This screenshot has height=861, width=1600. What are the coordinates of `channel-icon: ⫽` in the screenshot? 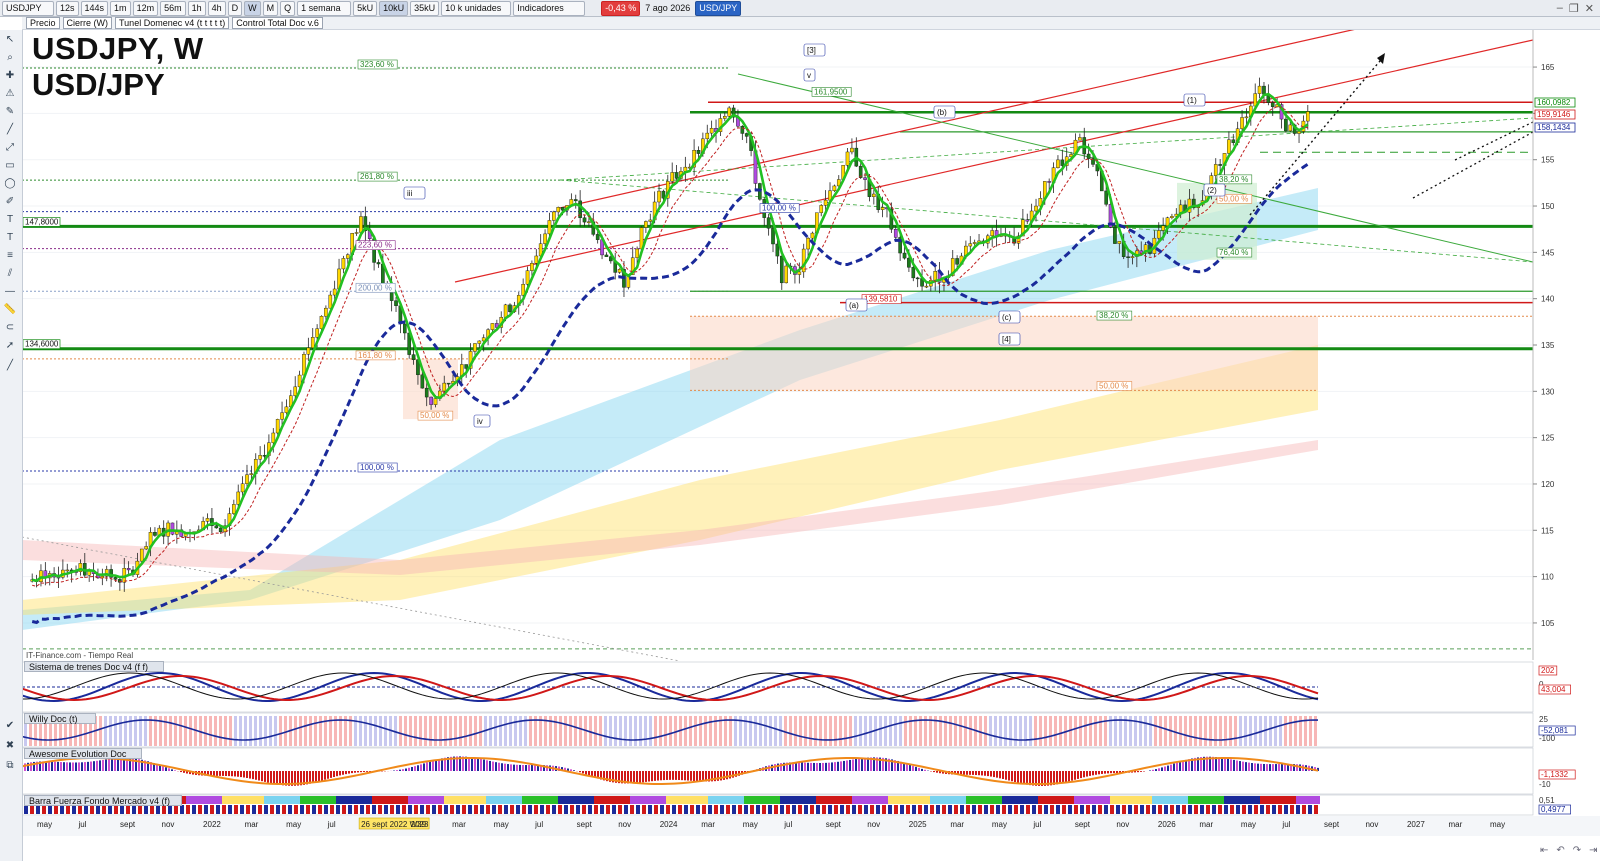 It's located at (10, 274).